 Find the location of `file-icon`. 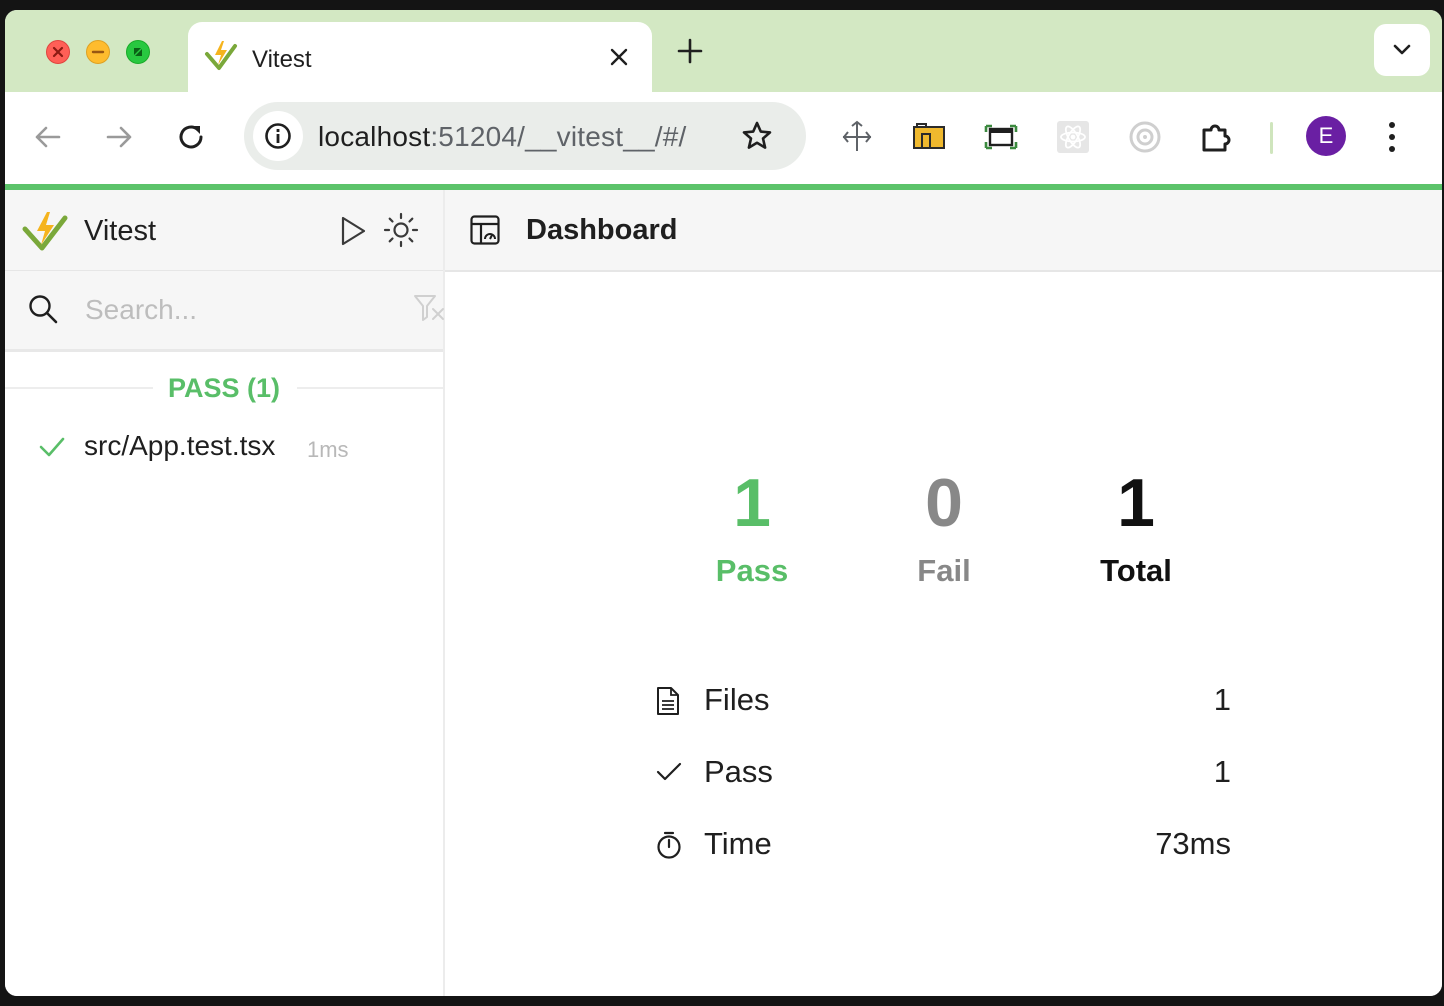

file-icon is located at coordinates (668, 701).